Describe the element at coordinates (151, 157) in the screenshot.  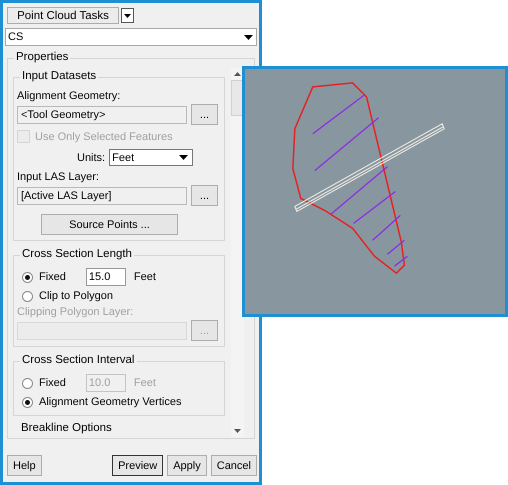
I see `units-dropdown: Feet` at that location.